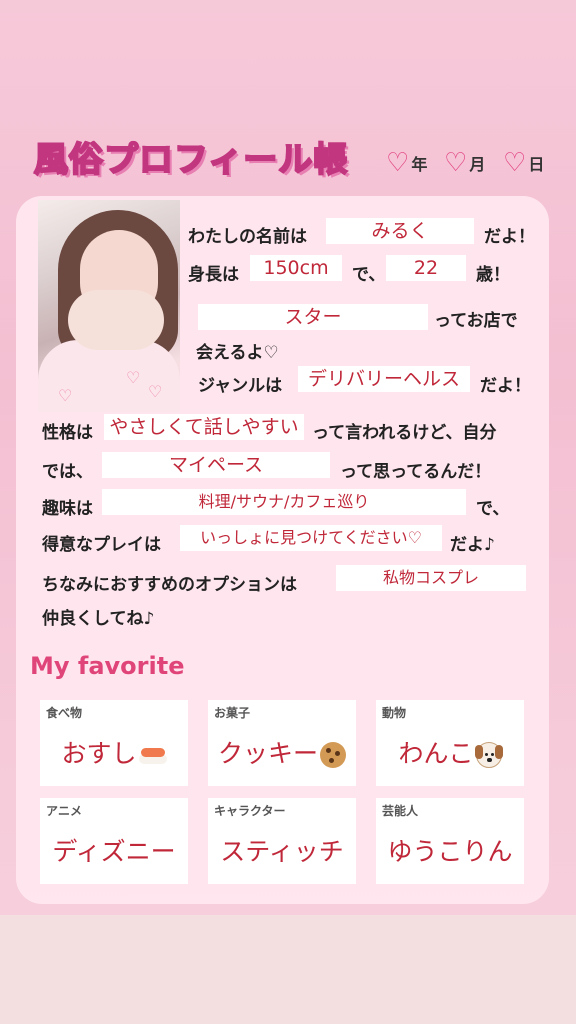 Image resolution: width=576 pixels, height=1024 pixels. Describe the element at coordinates (288, 969) in the screenshot. I see `page-footer-background` at that location.